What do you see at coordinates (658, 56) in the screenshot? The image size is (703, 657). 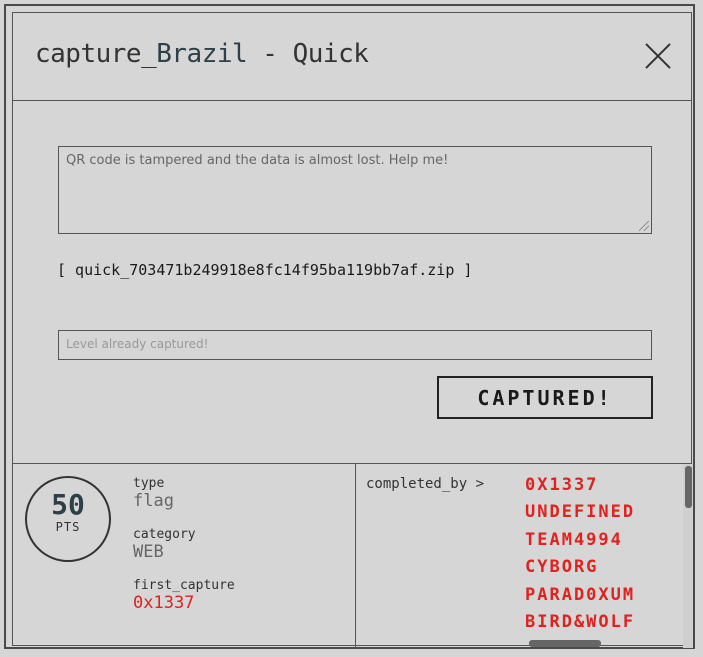 I see `close-icon` at bounding box center [658, 56].